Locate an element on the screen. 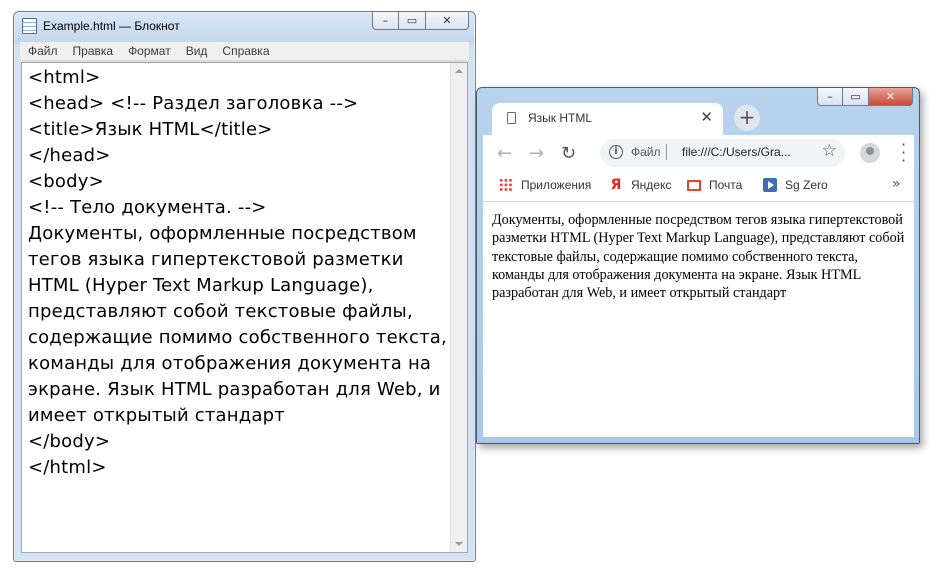  sg-zero-icon is located at coordinates (770, 185).